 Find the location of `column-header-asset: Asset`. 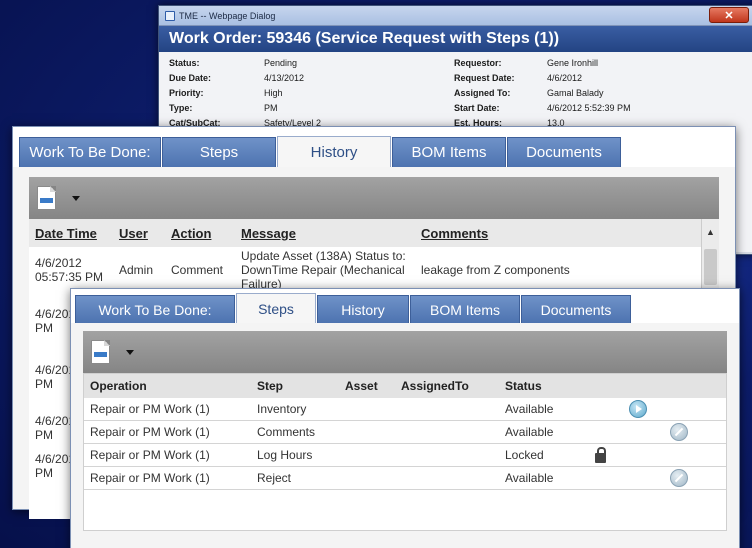

column-header-asset: Asset is located at coordinates (373, 386).